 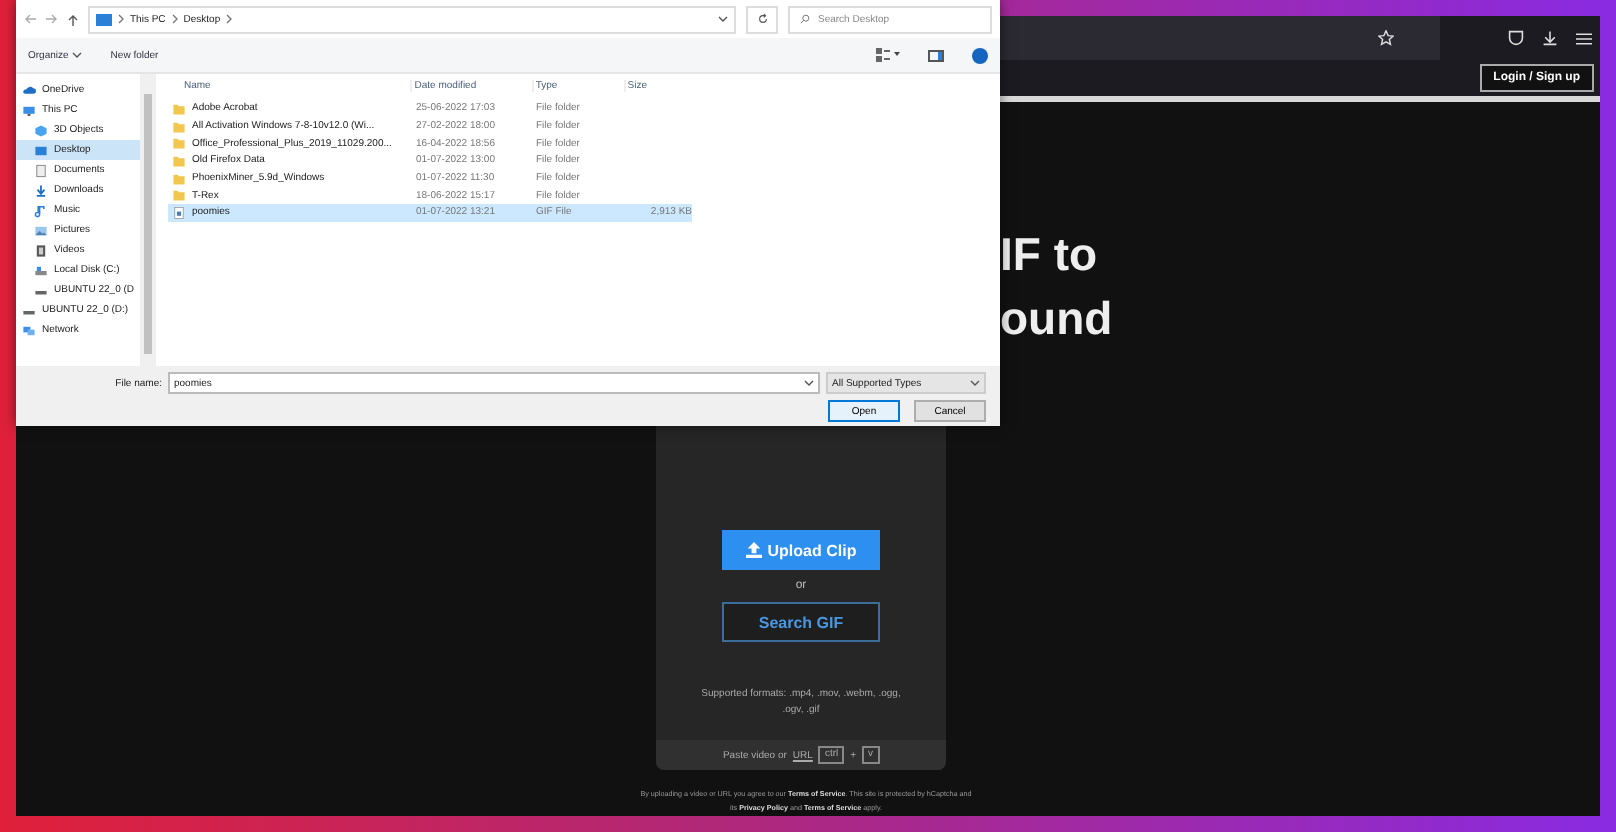 I want to click on cloud-icon, so click(x=29, y=90).